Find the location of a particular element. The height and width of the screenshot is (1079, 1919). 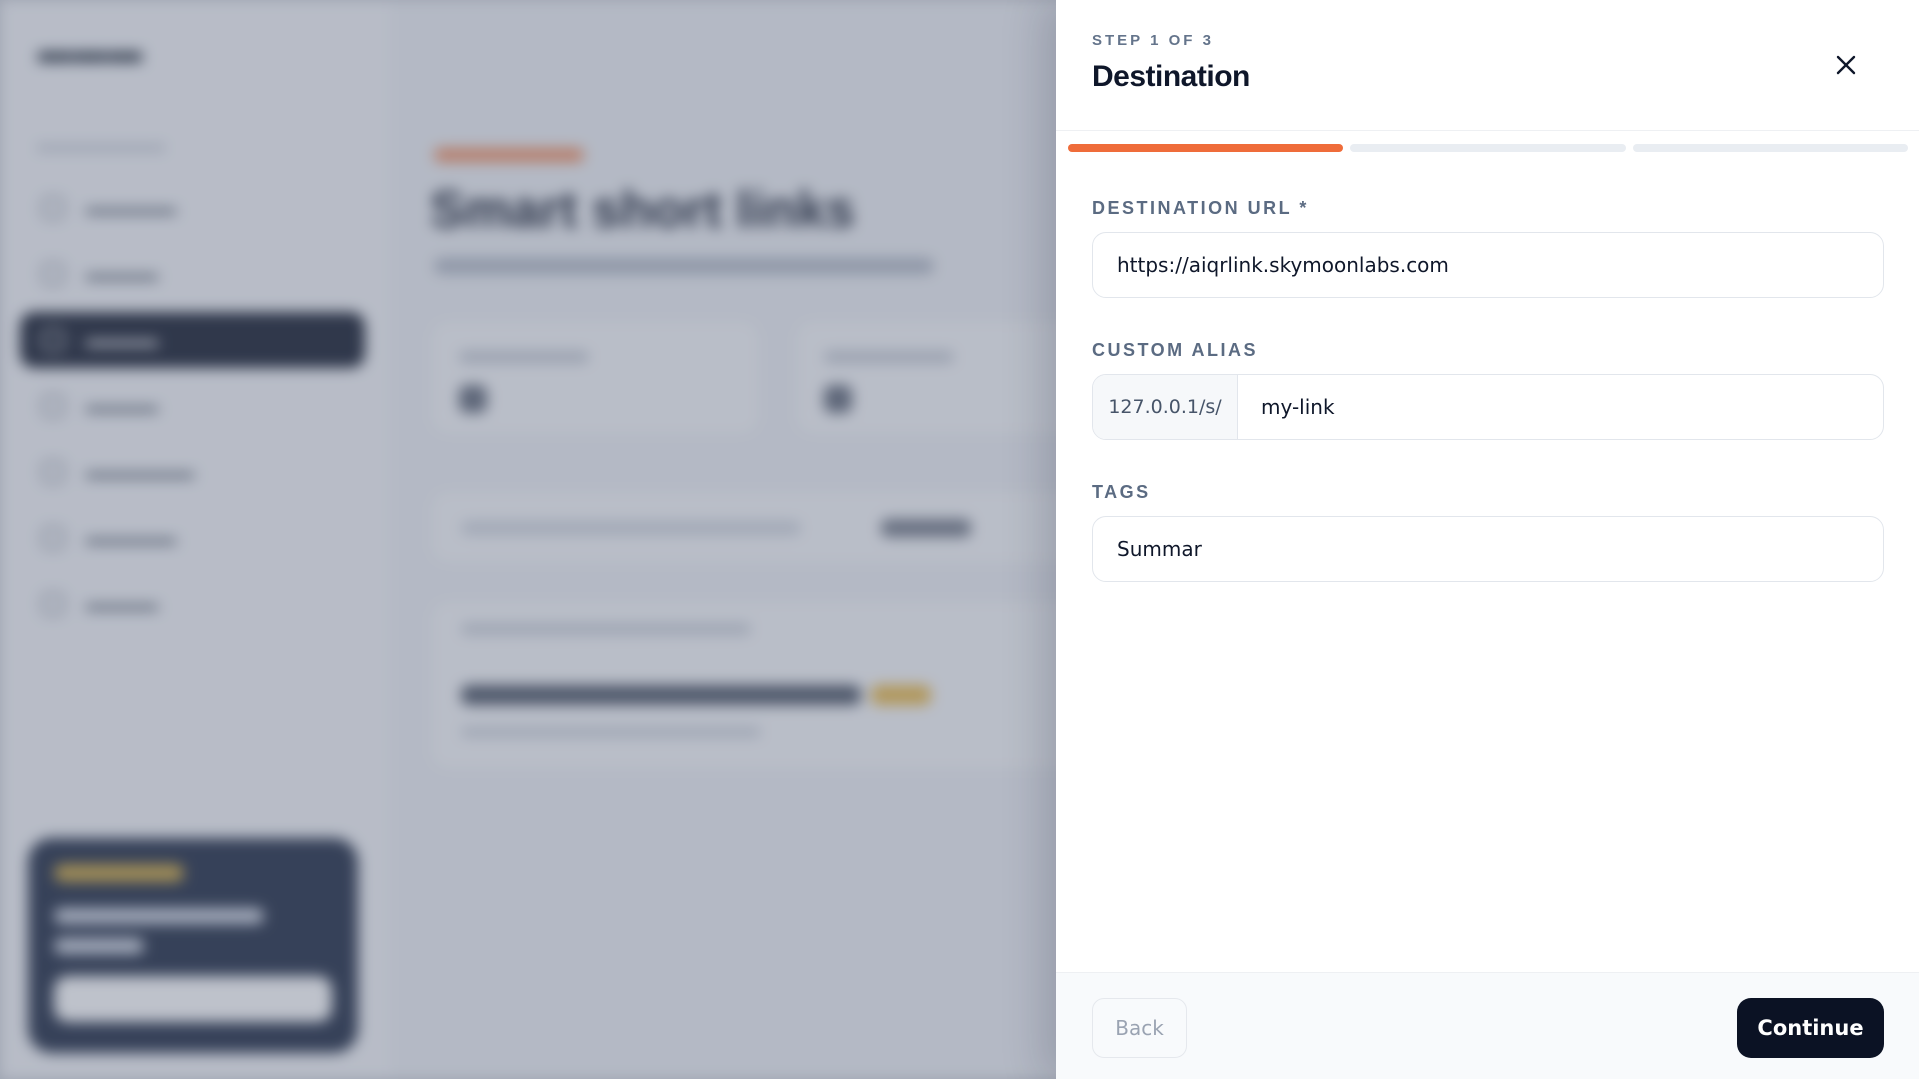

custom-alias-input is located at coordinates (1560, 407).